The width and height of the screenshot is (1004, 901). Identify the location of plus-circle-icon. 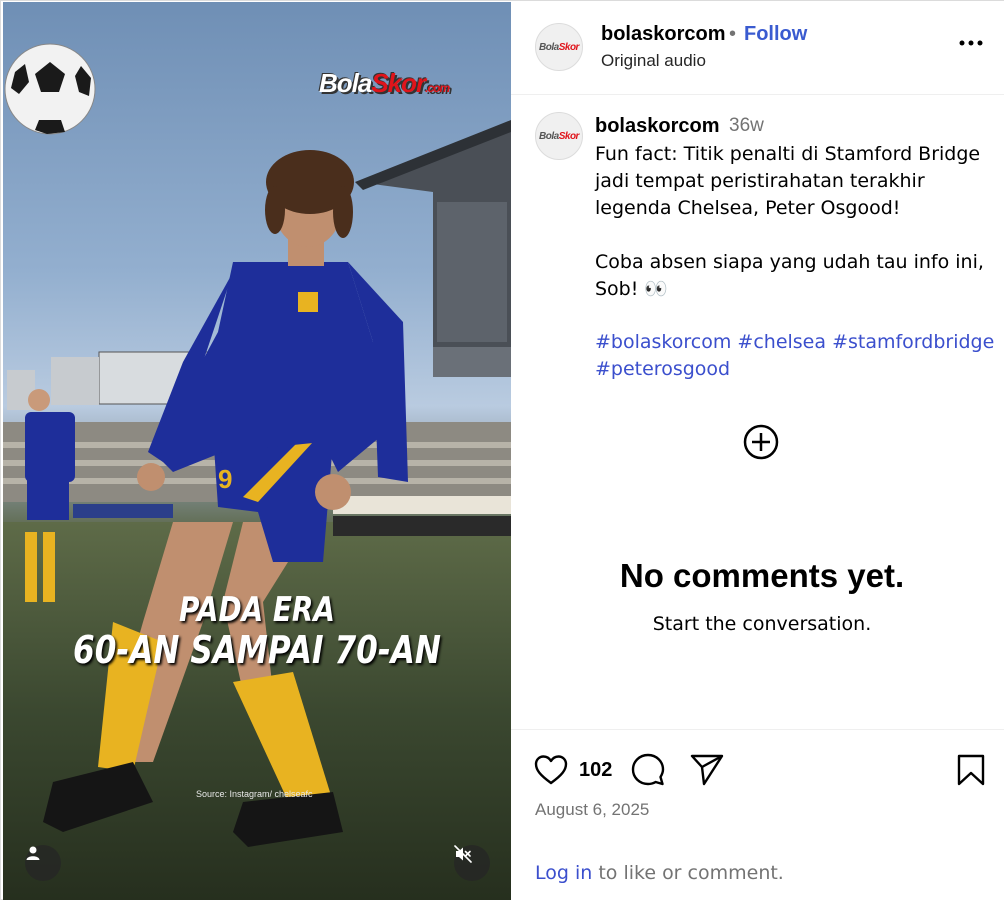
(761, 442).